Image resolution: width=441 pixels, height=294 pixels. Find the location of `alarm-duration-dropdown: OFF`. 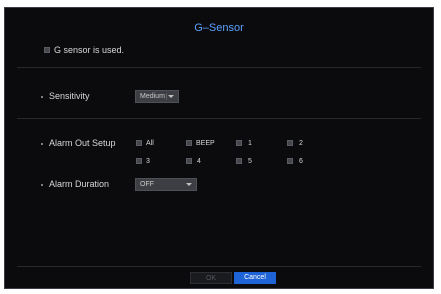

alarm-duration-dropdown: OFF is located at coordinates (166, 184).